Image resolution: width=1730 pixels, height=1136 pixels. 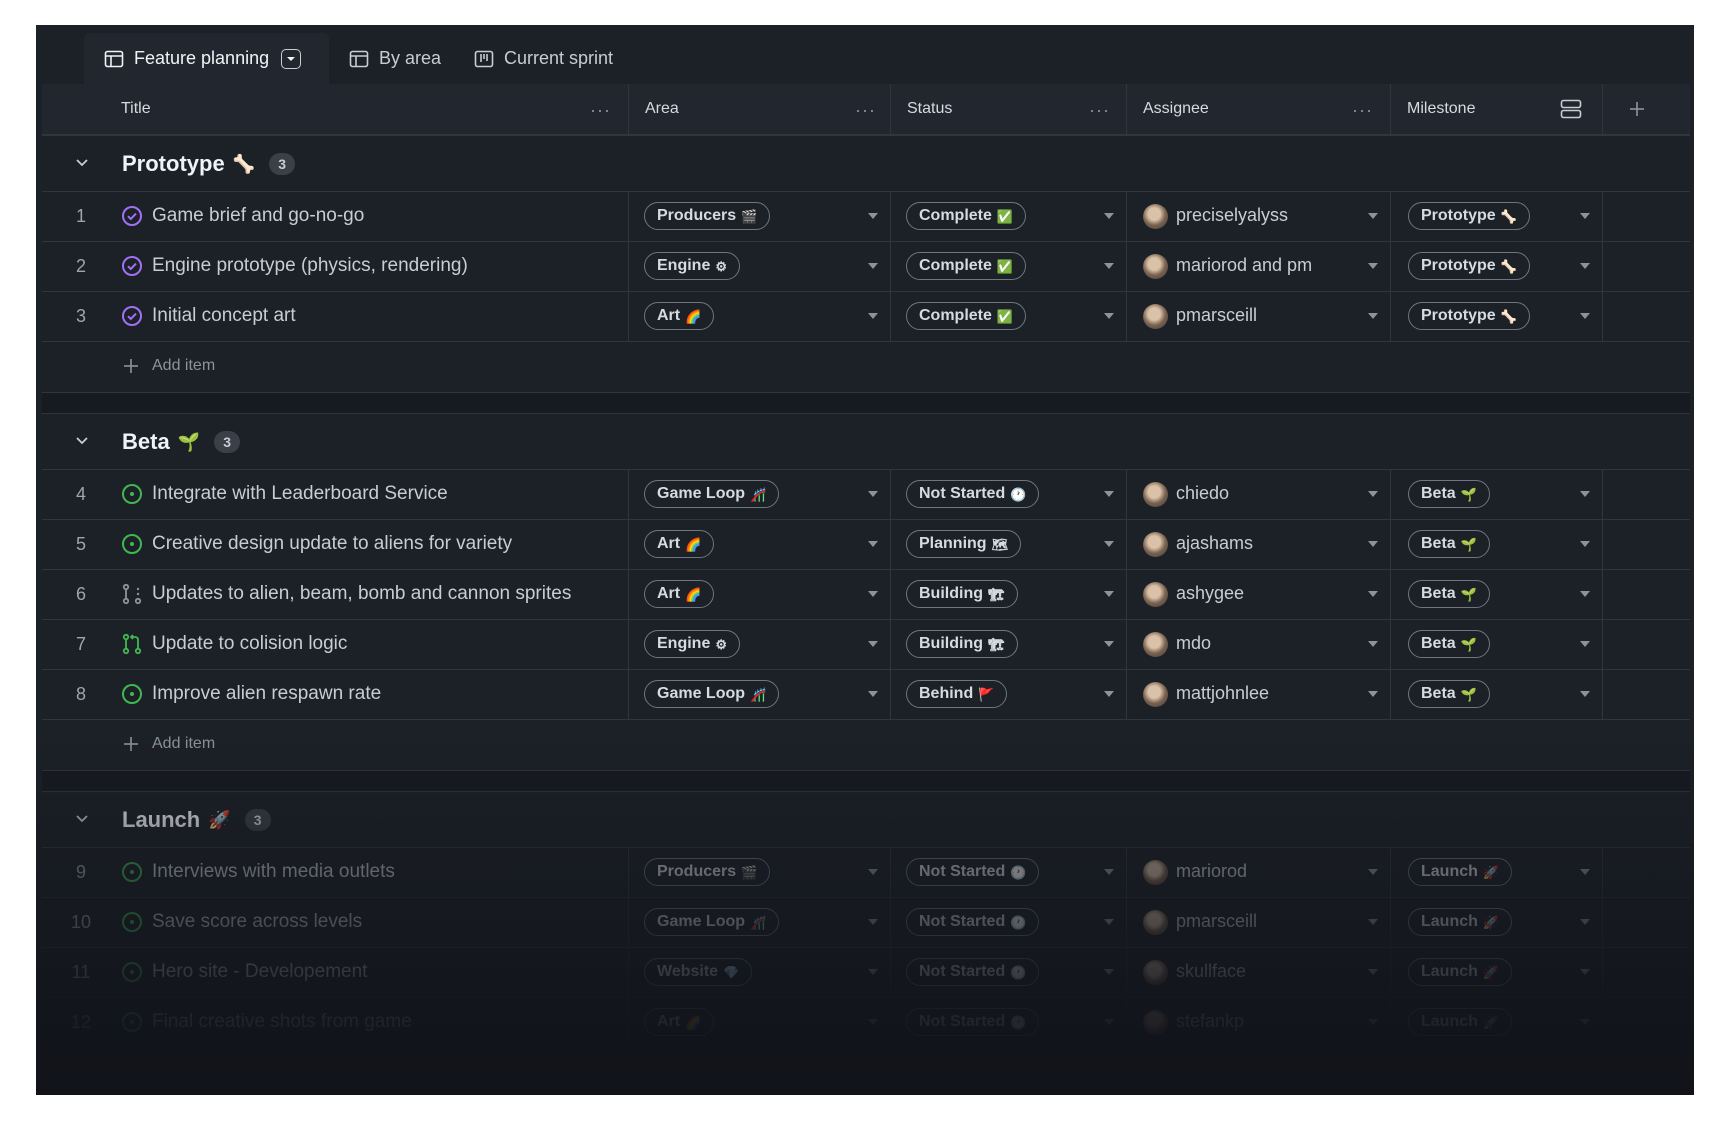 What do you see at coordinates (282, 1022) in the screenshot?
I see `item-title-link: Final creative shots from game` at bounding box center [282, 1022].